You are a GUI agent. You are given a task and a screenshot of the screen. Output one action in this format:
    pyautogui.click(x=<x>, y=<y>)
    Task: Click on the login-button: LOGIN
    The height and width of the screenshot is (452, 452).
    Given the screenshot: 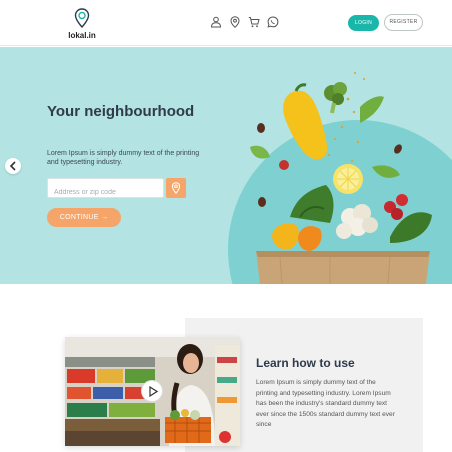 What is the action you would take?
    pyautogui.click(x=363, y=23)
    